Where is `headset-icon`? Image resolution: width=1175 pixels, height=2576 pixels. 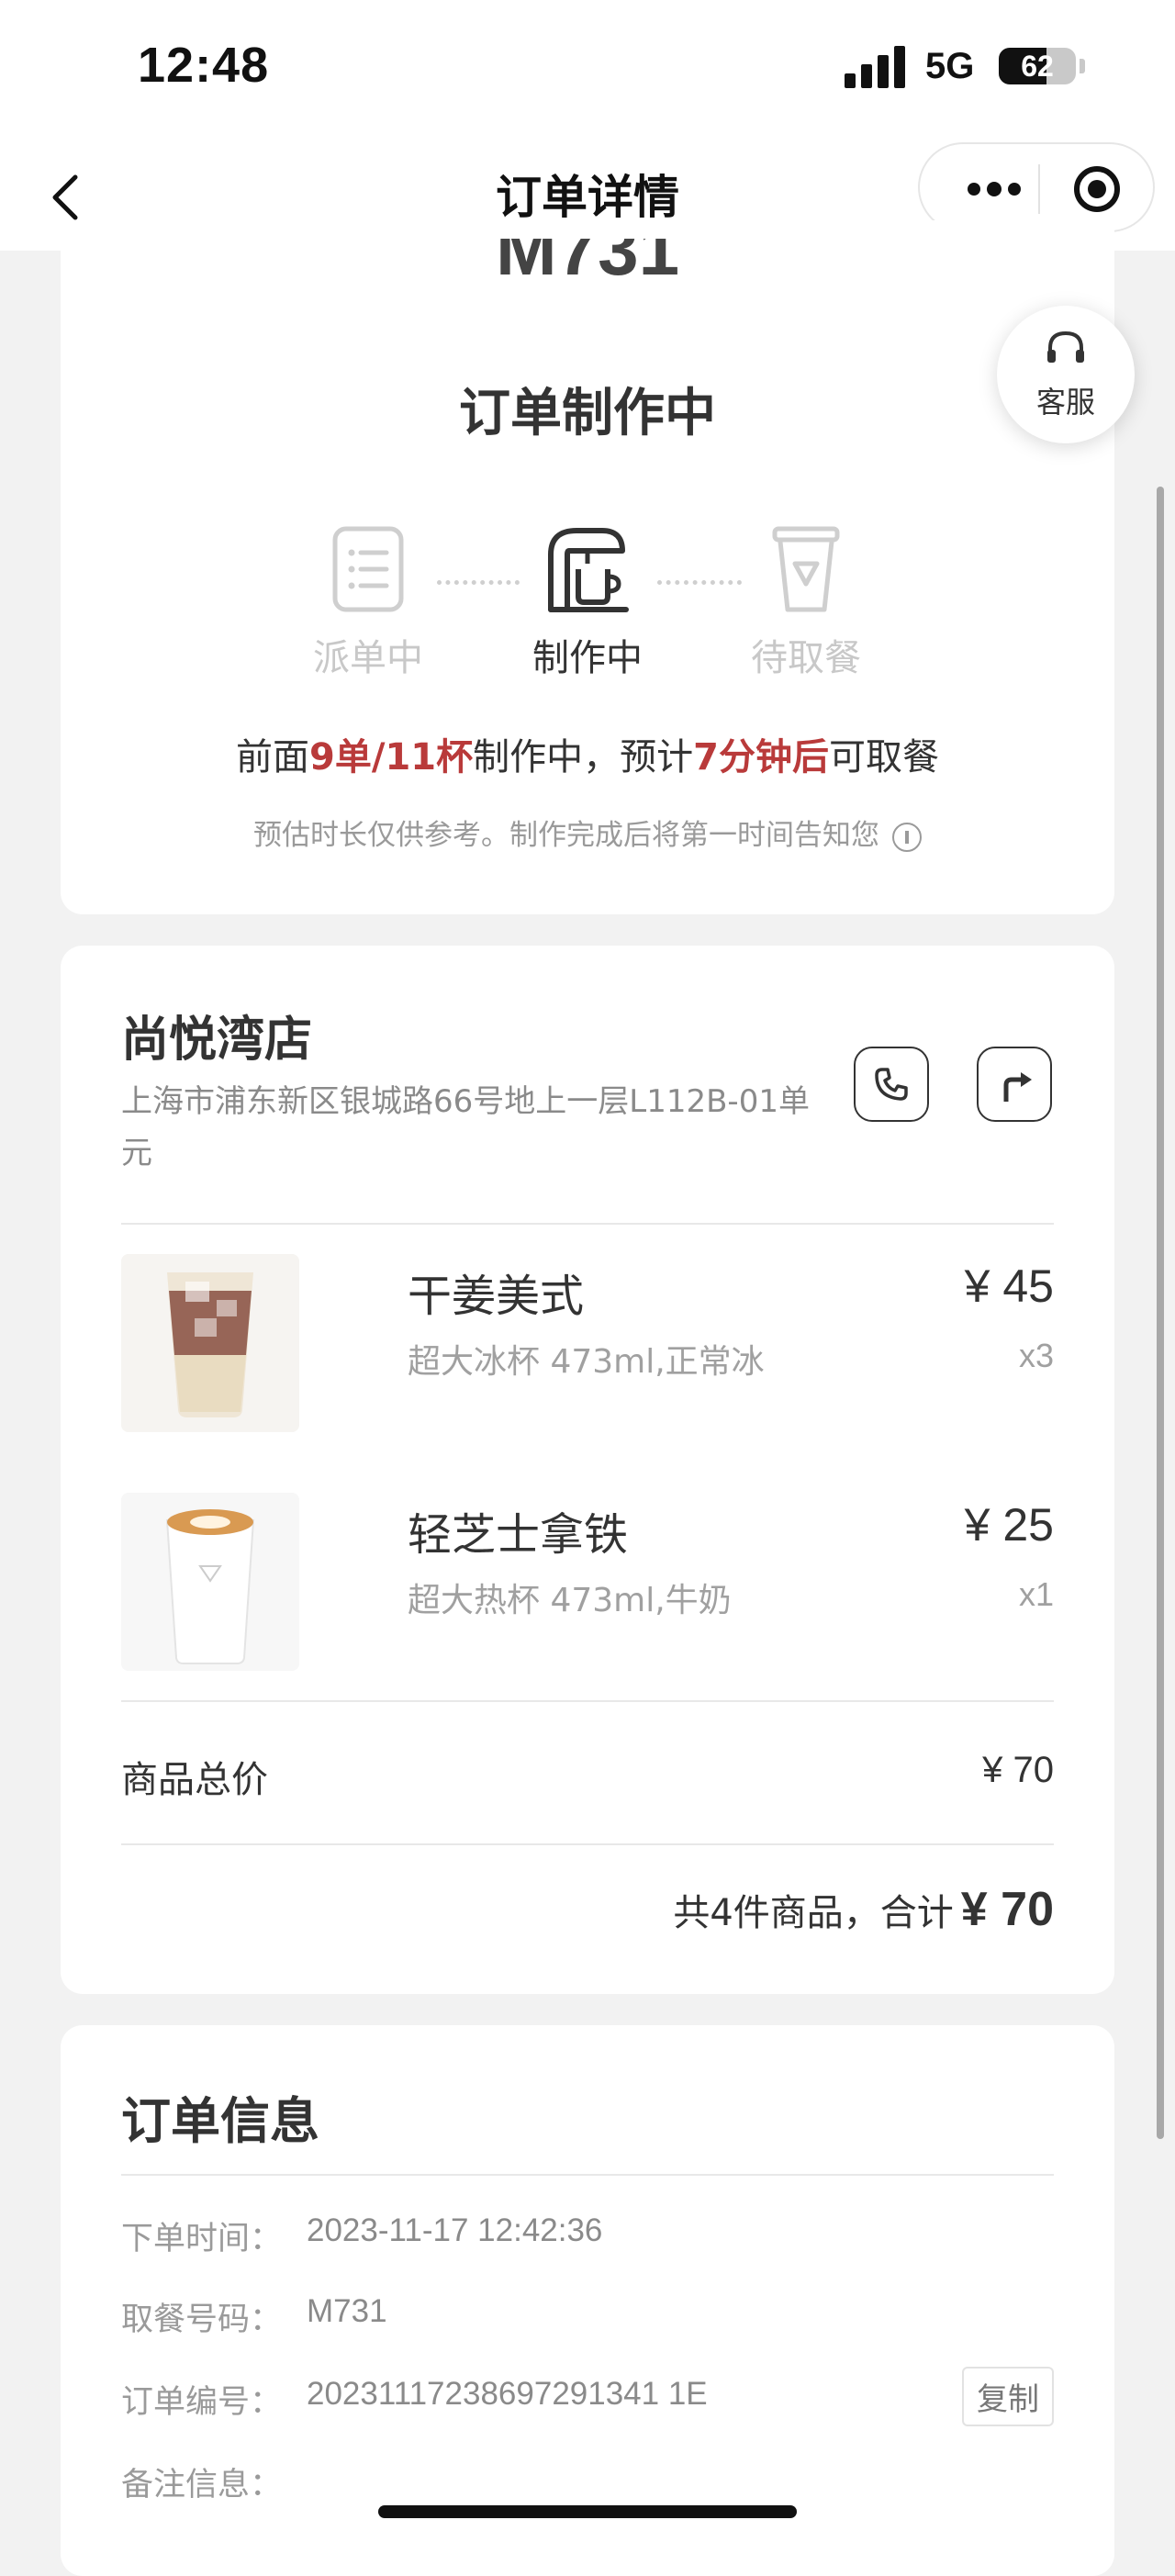 headset-icon is located at coordinates (1065, 346).